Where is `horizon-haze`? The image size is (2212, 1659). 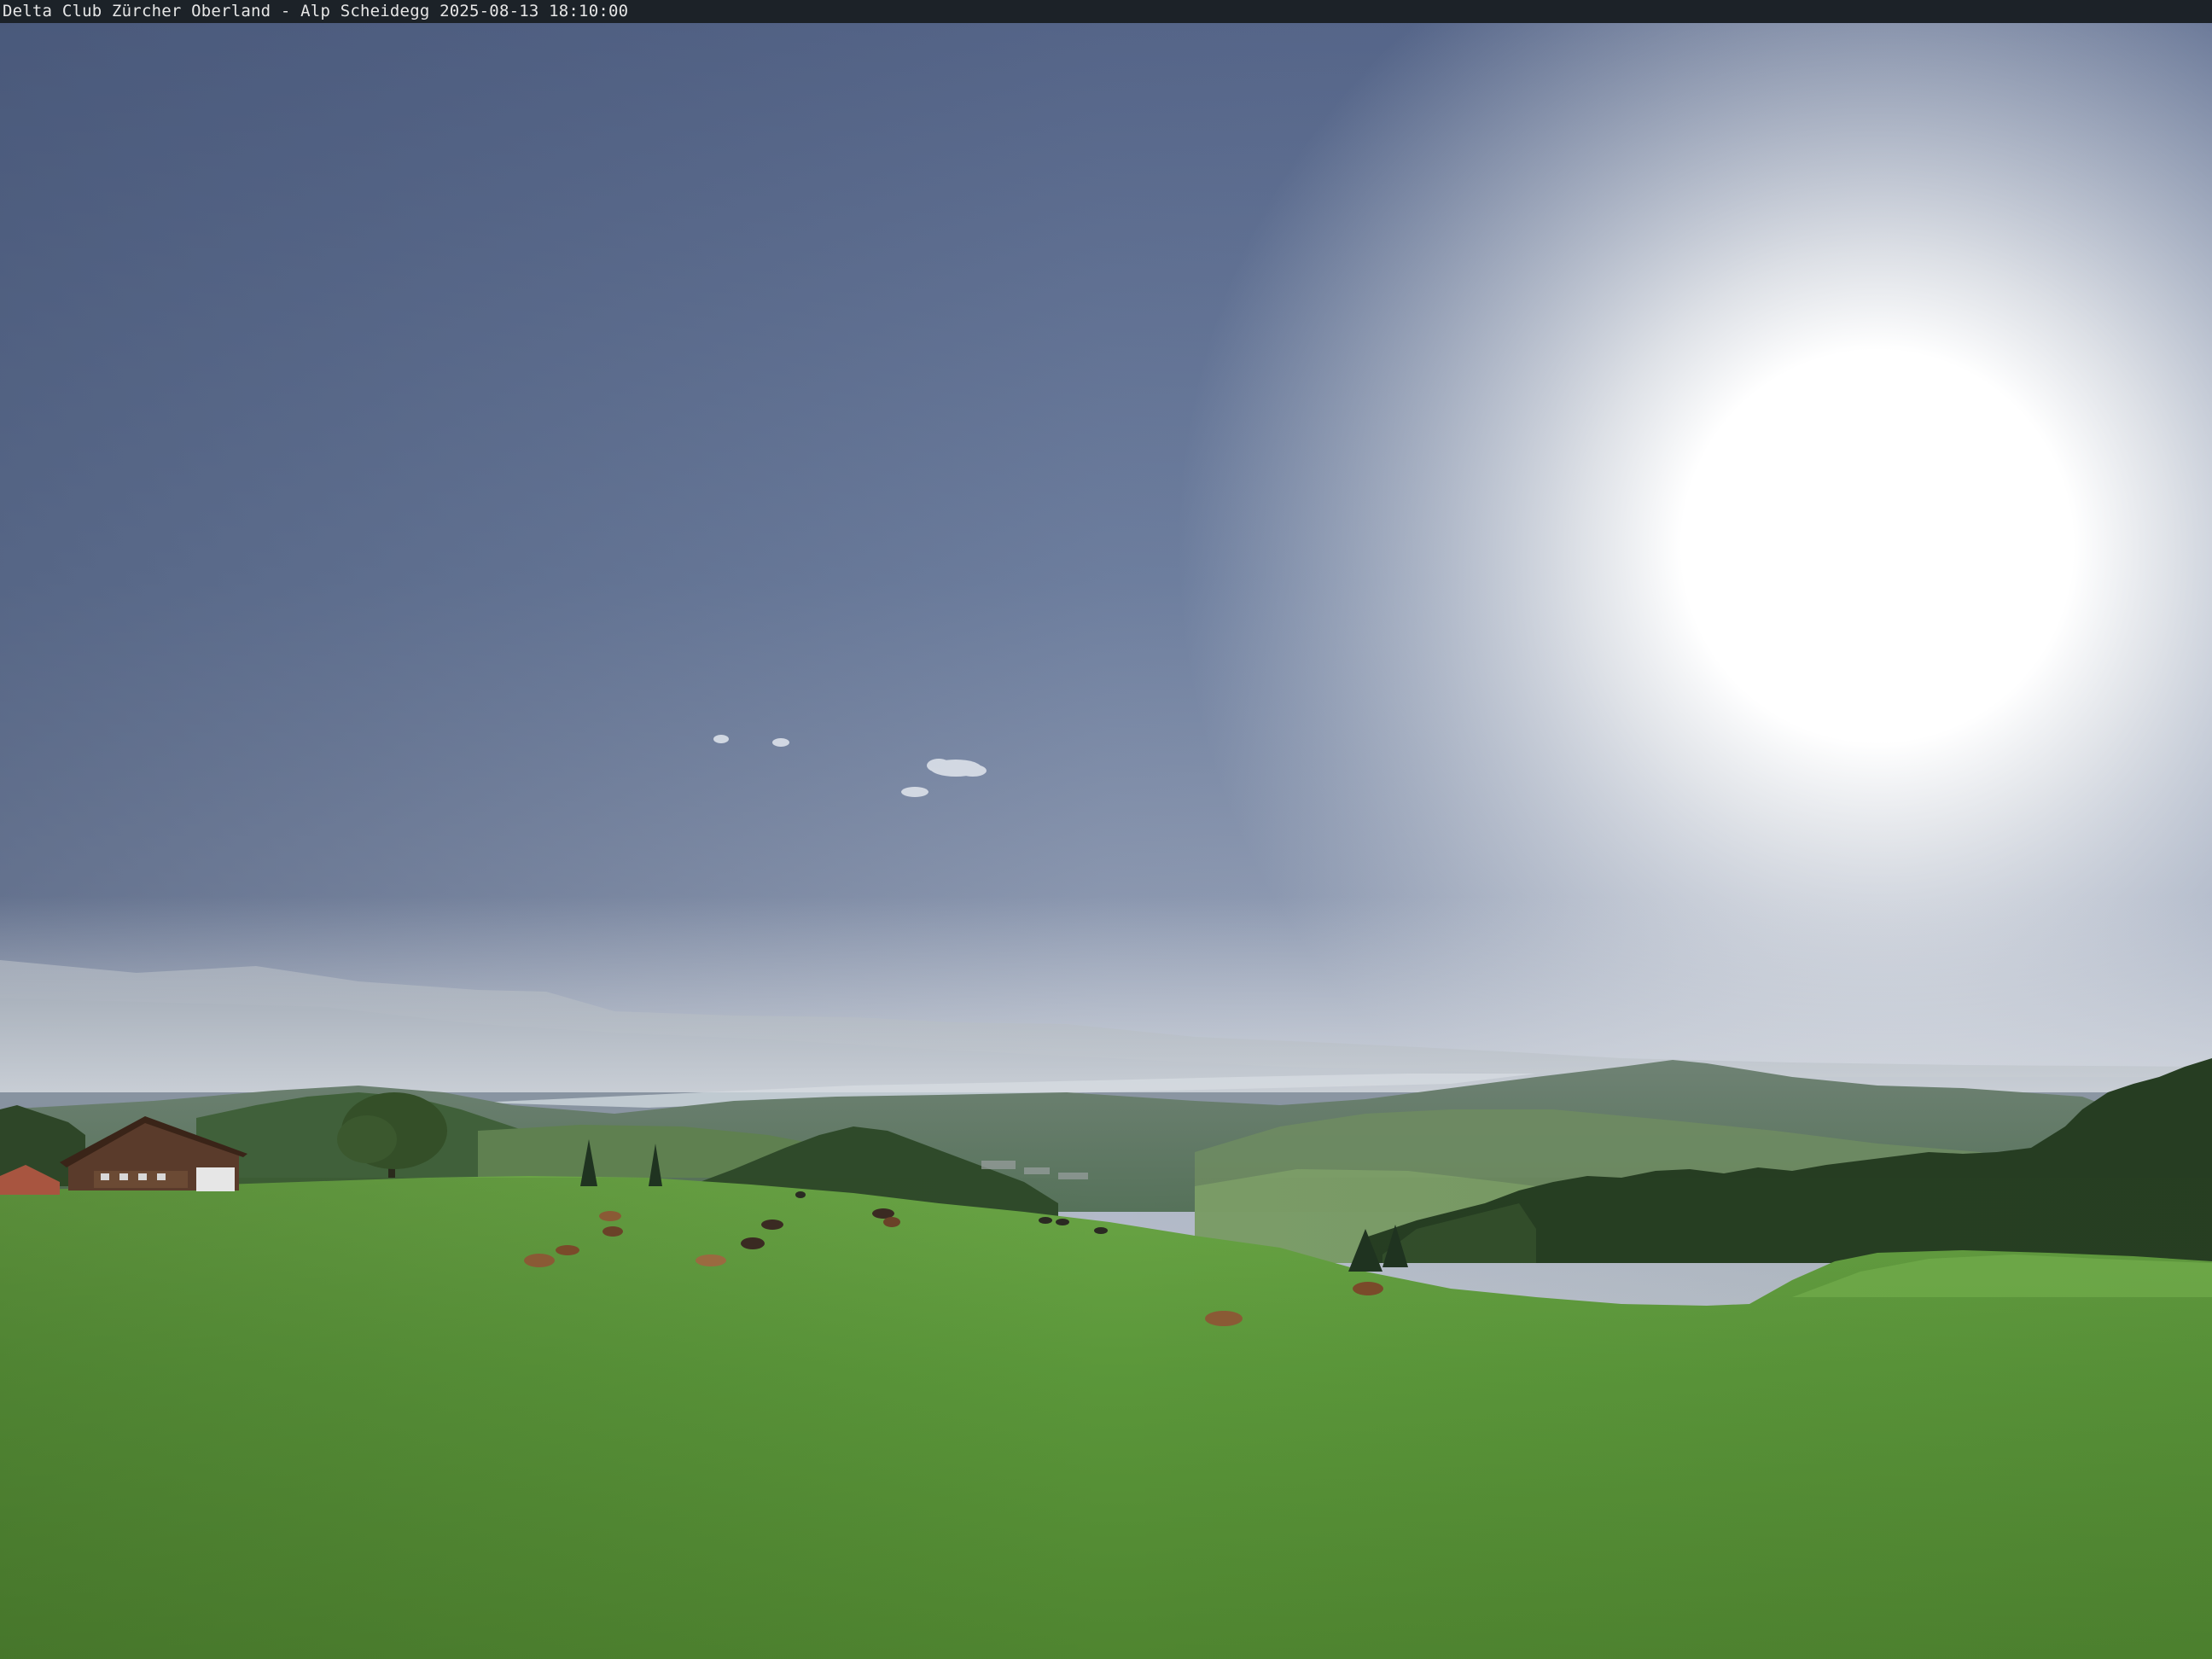 horizon-haze is located at coordinates (1106, 994).